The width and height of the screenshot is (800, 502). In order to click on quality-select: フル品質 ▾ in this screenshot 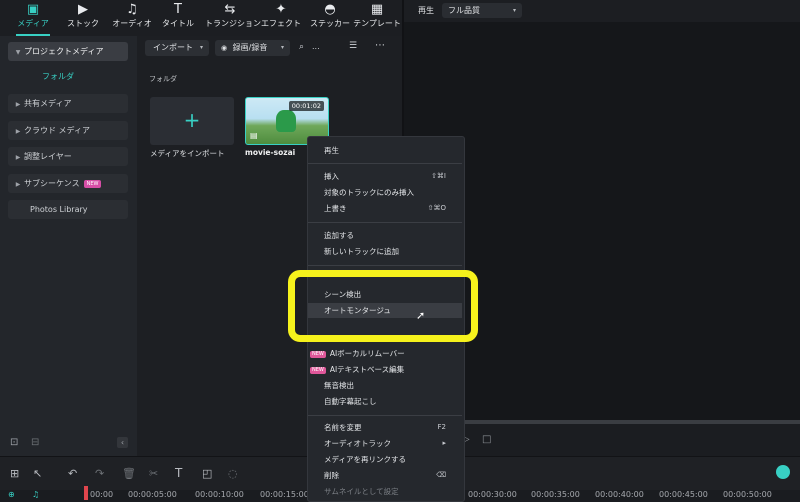, I will do `click(482, 10)`.